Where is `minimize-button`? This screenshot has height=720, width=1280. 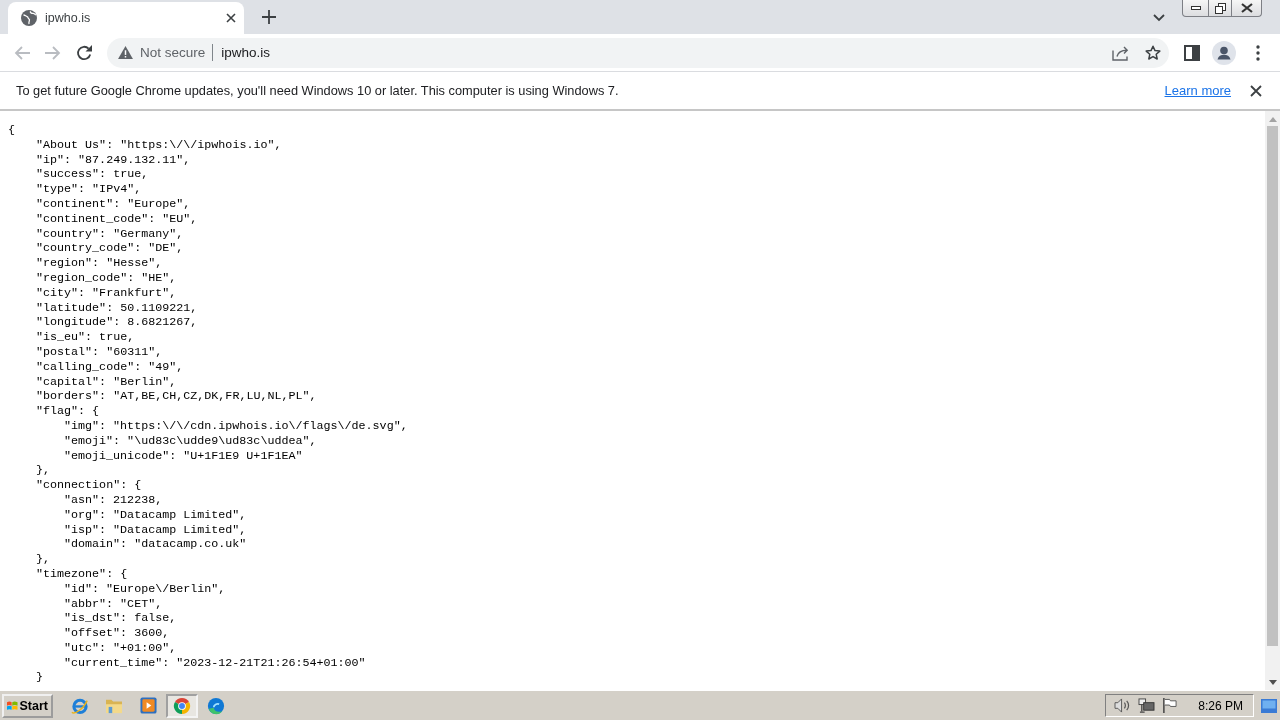
minimize-button is located at coordinates (1195, 8).